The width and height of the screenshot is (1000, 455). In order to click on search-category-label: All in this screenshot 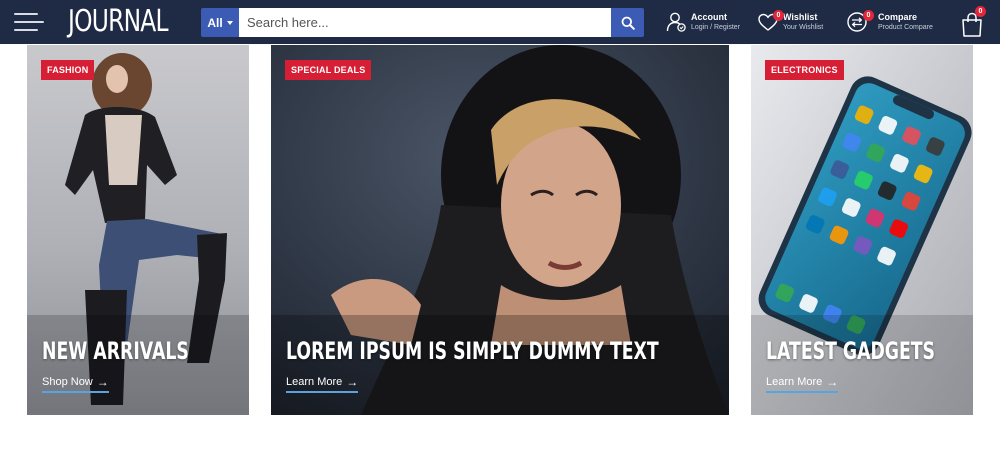, I will do `click(215, 22)`.